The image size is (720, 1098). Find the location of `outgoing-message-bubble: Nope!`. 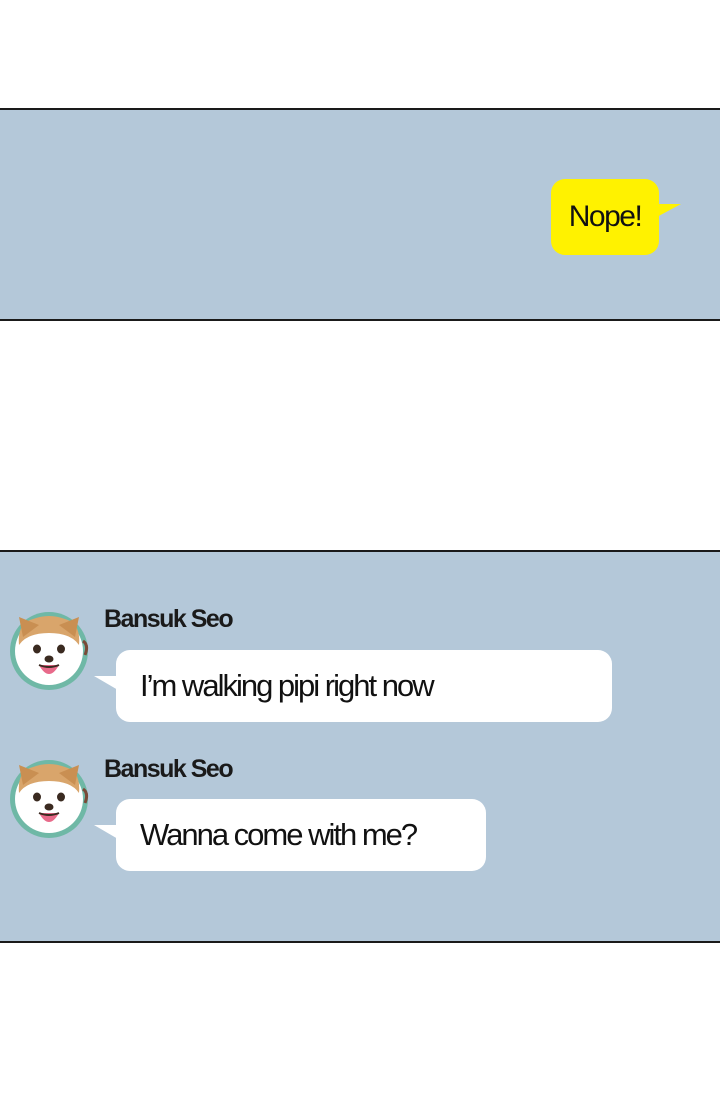

outgoing-message-bubble: Nope! is located at coordinates (605, 217).